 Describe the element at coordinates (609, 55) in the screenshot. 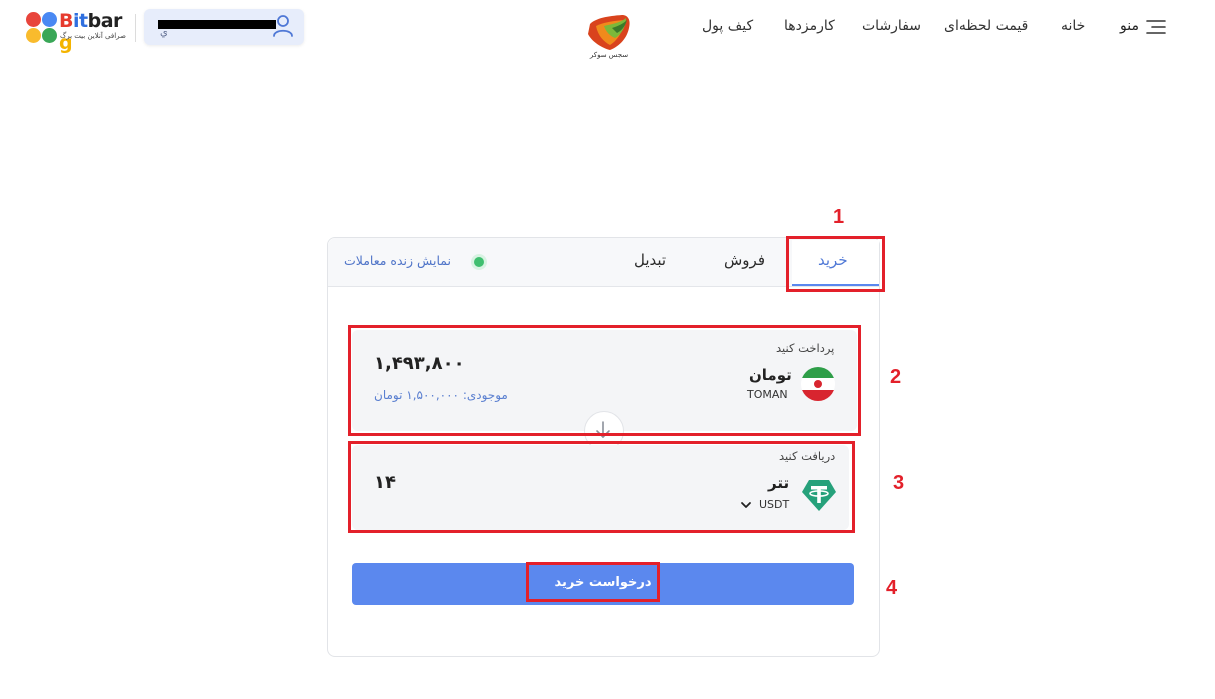

I see `site-logo-text: سجس سوکر` at that location.